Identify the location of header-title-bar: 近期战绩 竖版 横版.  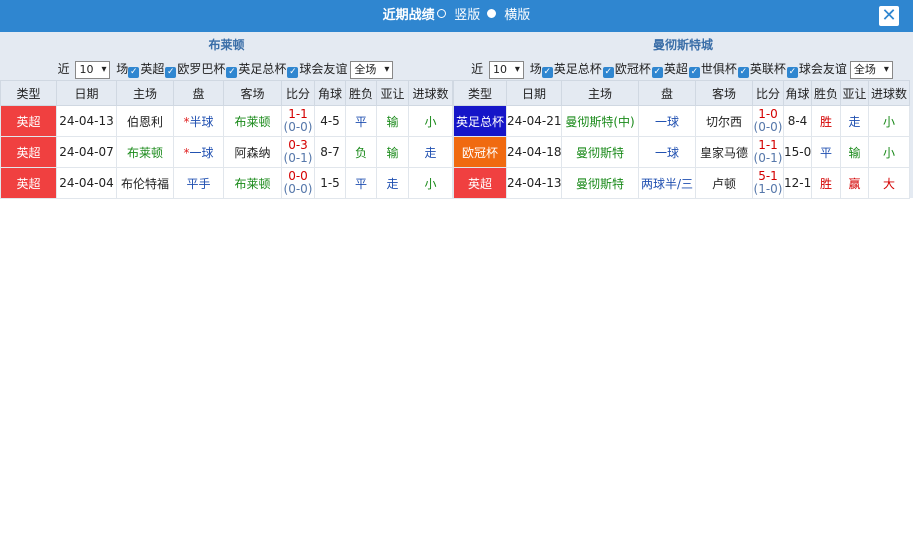
(456, 16).